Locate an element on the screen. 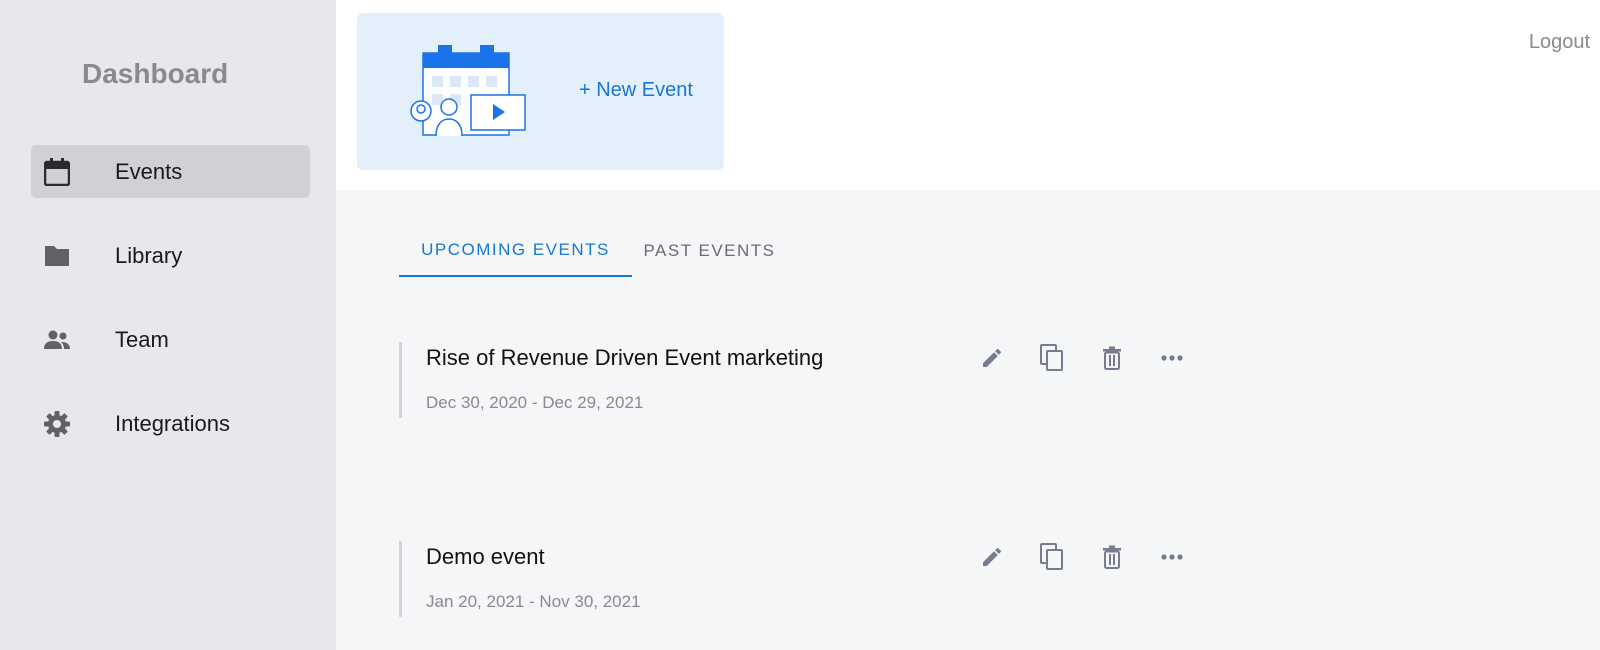  new-event-button: + New Event is located at coordinates (636, 90).